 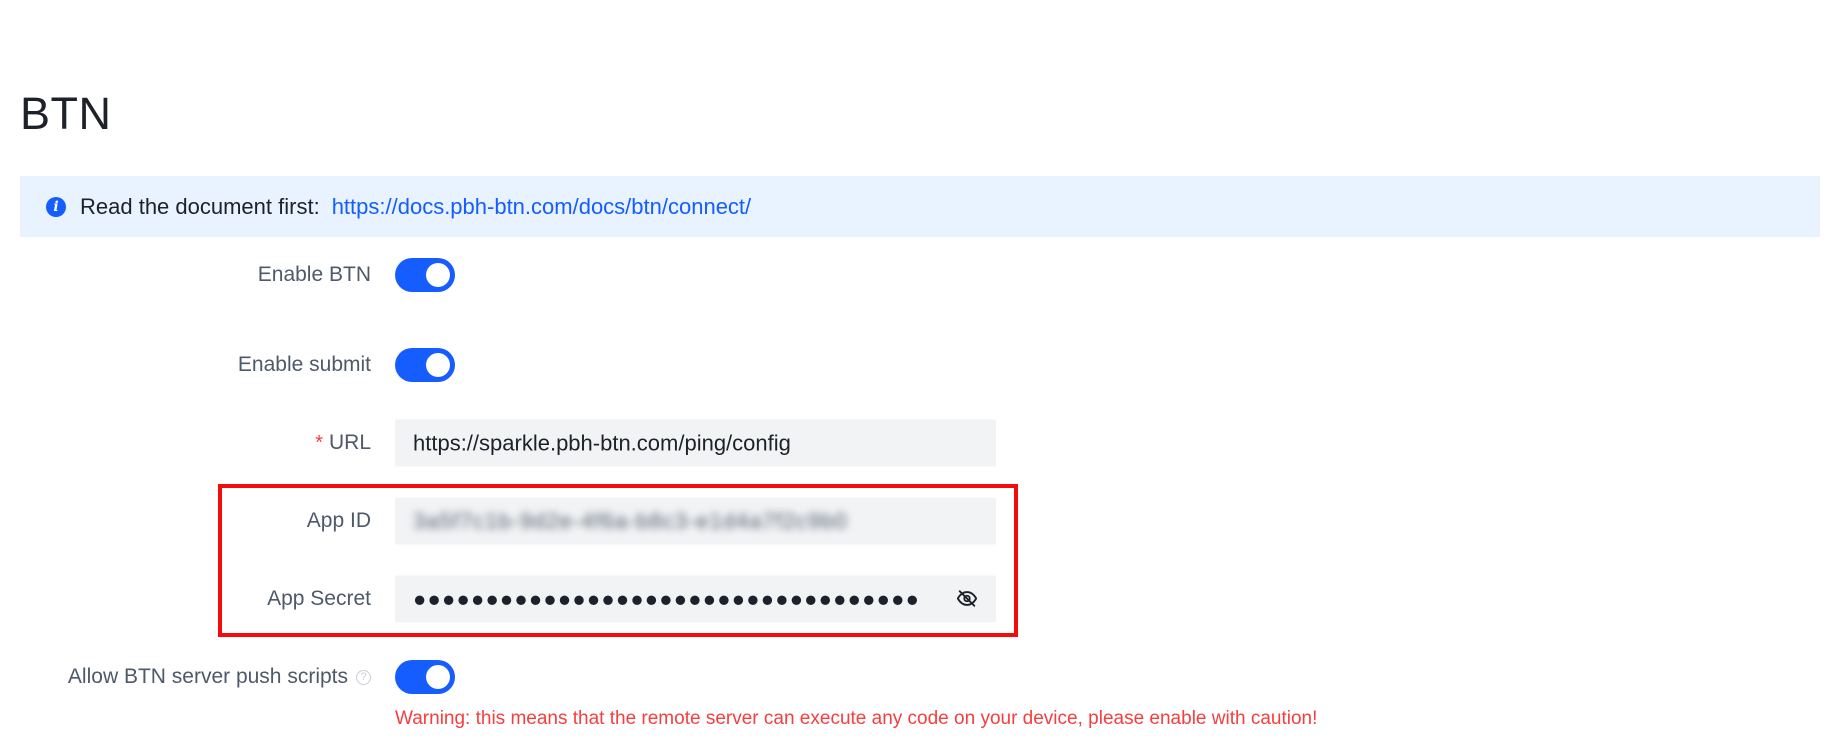 What do you see at coordinates (363, 677) in the screenshot?
I see `question-circle-icon: ?` at bounding box center [363, 677].